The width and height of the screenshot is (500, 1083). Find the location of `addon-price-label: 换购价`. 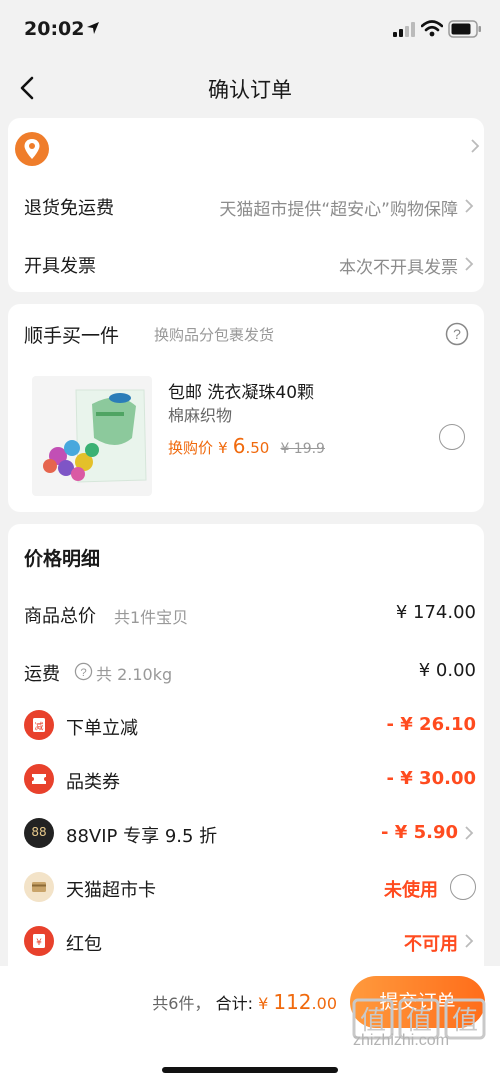

addon-price-label: 换购价 is located at coordinates (191, 448).